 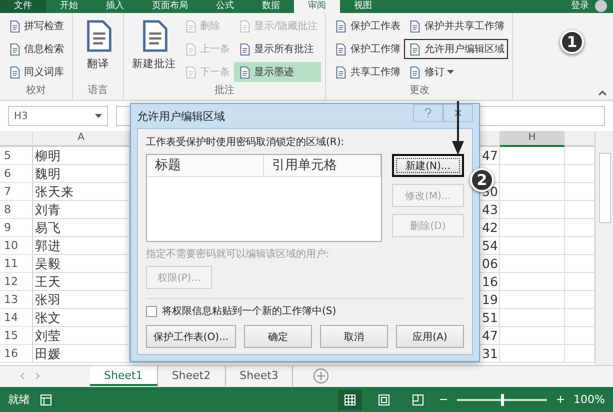 What do you see at coordinates (532, 139) in the screenshot?
I see `column-header: H` at bounding box center [532, 139].